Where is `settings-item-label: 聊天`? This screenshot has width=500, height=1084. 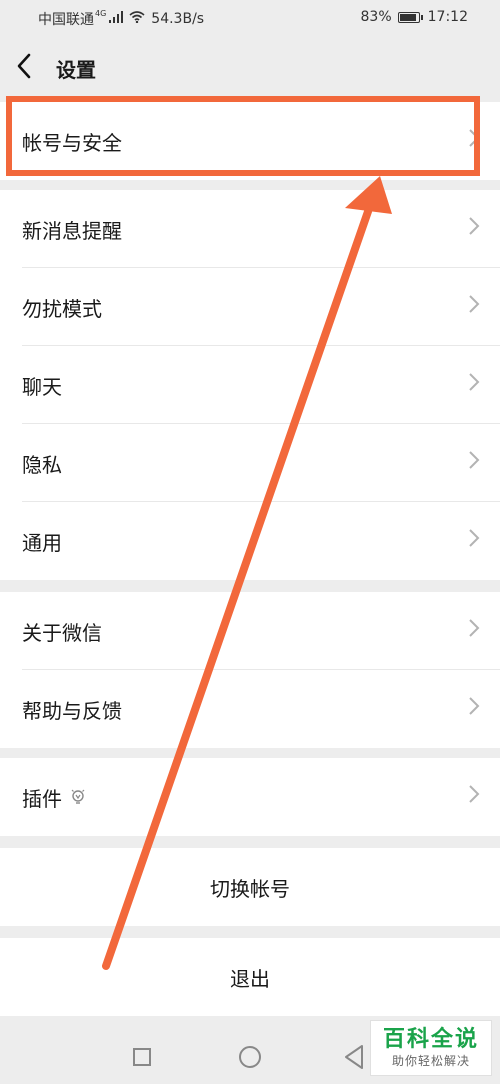
settings-item-label: 聊天 is located at coordinates (42, 386).